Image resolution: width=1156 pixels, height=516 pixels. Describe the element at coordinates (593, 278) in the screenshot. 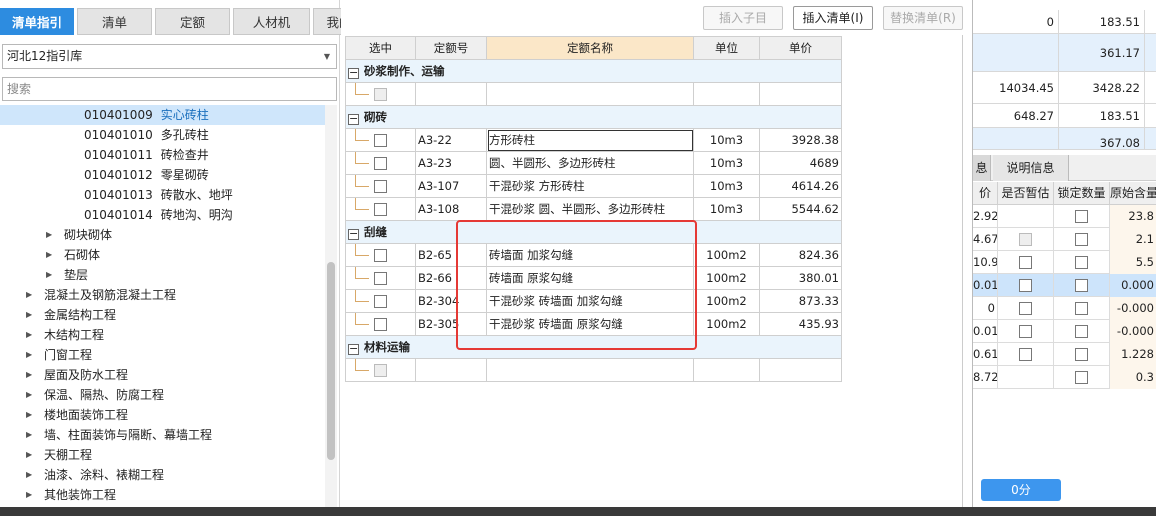

I see `quota-row: B2-66 砖墙面 原浆勾缝 100m2 380.01` at that location.